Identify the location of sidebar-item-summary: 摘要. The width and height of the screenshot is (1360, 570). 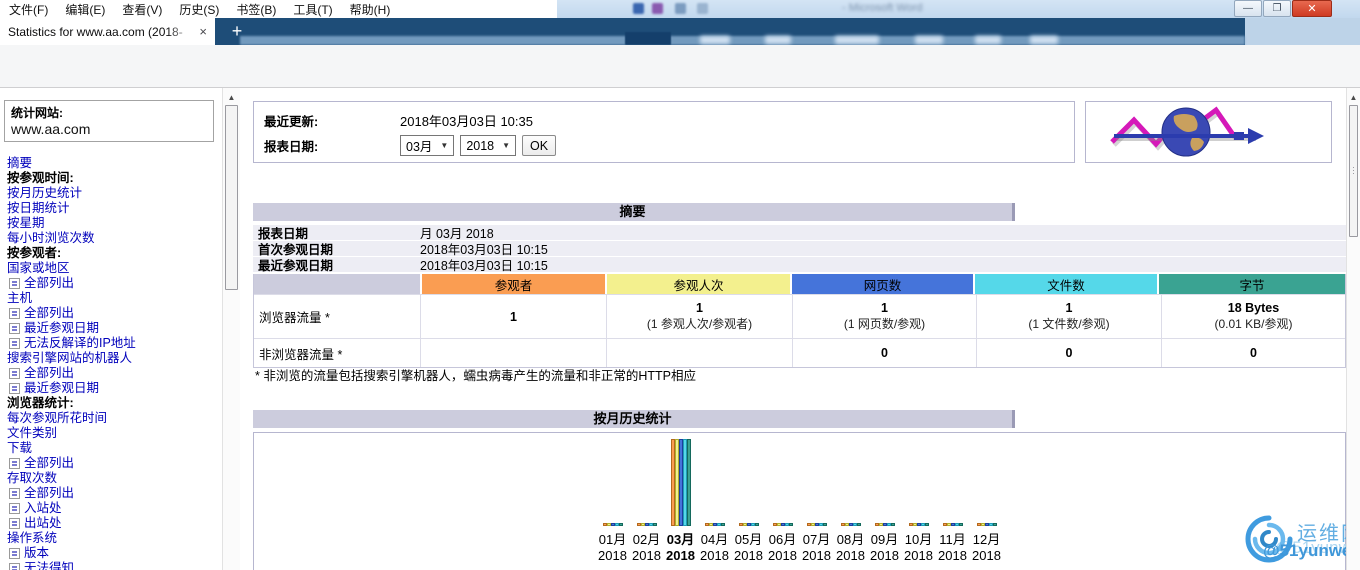
(113, 163).